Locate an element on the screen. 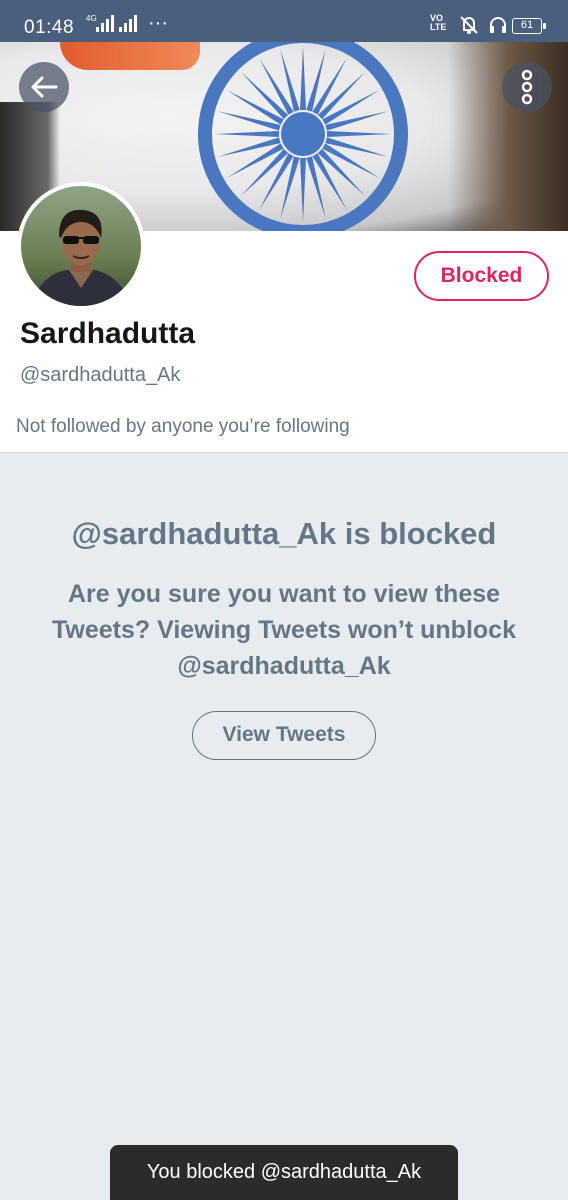 This screenshot has height=1200, width=568. back-button is located at coordinates (44, 87).